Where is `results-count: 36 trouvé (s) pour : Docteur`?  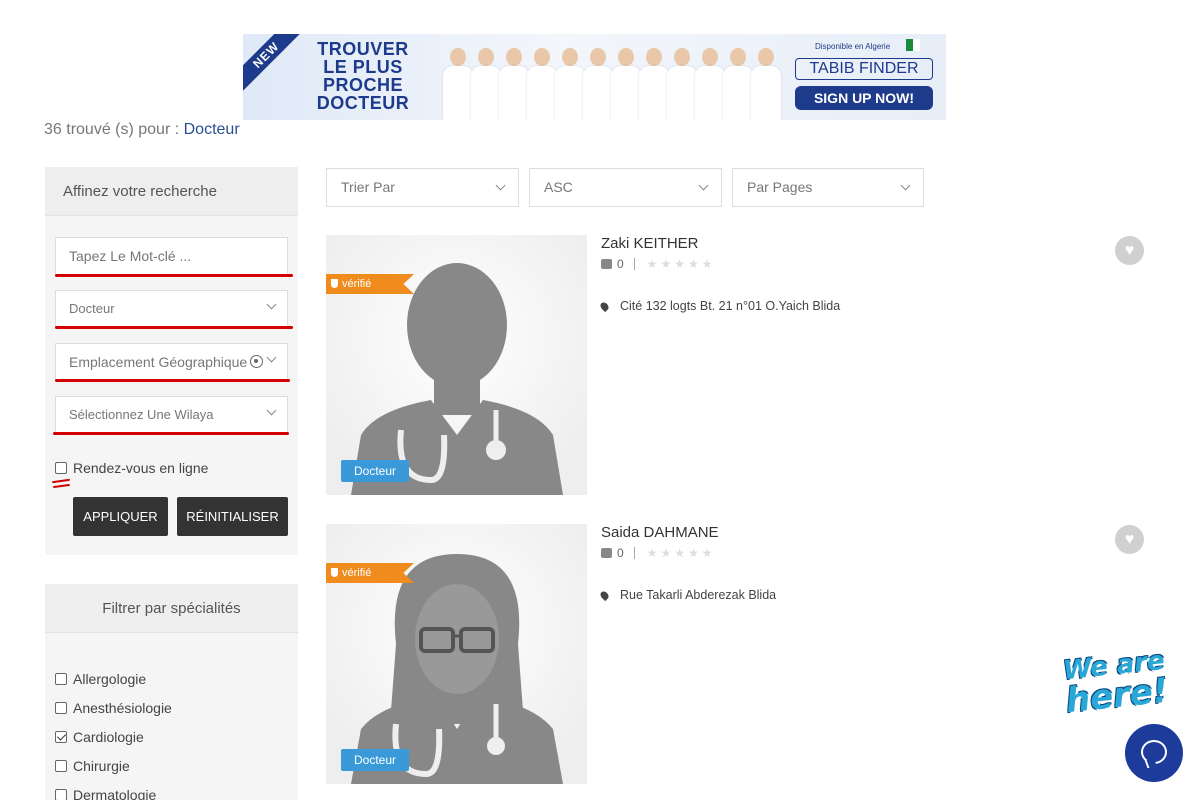 results-count: 36 trouvé (s) pour : Docteur is located at coordinates (142, 130).